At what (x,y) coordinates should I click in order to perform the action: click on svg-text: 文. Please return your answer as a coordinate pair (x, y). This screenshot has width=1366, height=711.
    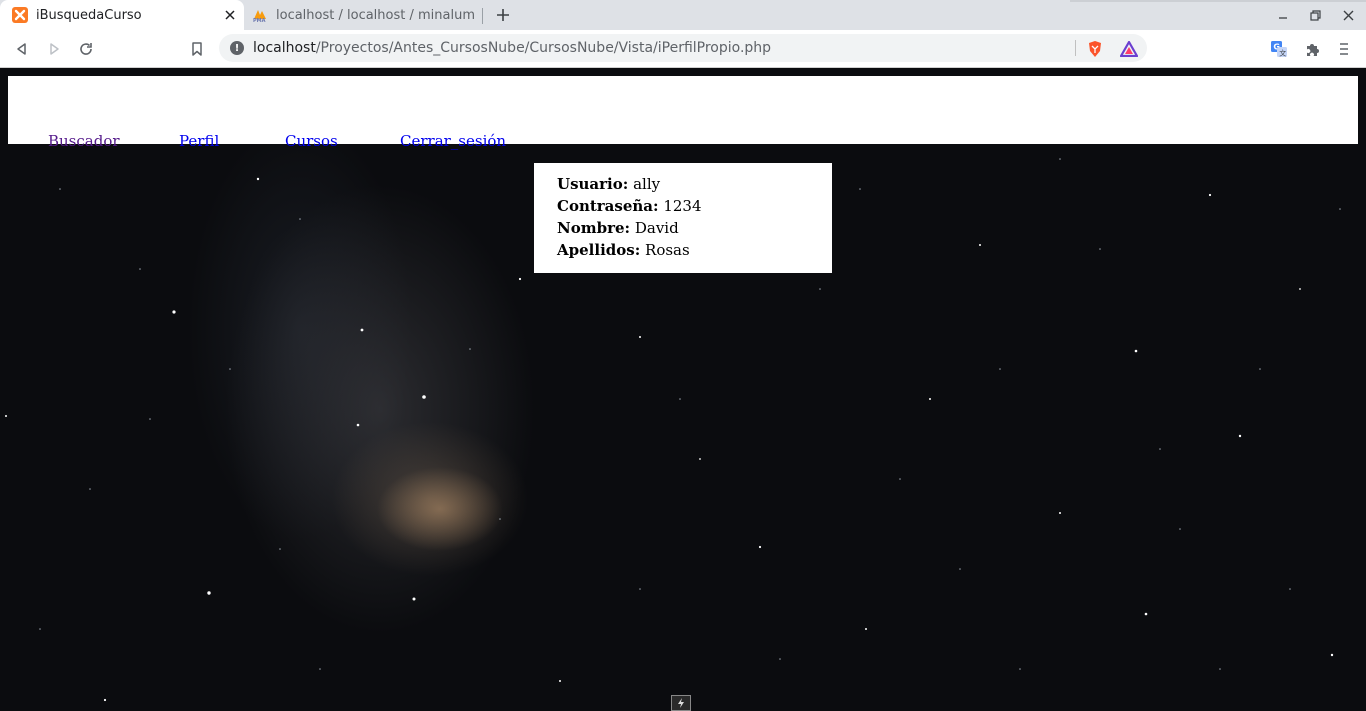
    Looking at the image, I should click on (1282, 53).